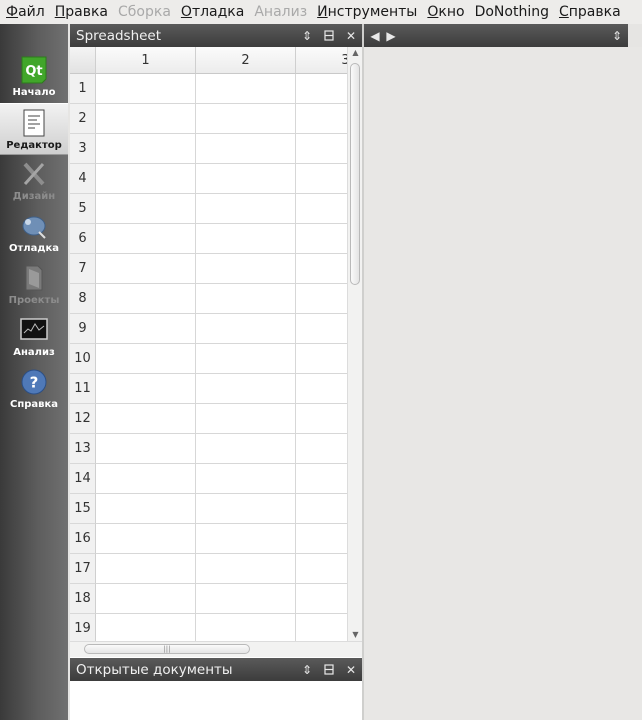  What do you see at coordinates (83, 599) in the screenshot?
I see `row-header: 18` at bounding box center [83, 599].